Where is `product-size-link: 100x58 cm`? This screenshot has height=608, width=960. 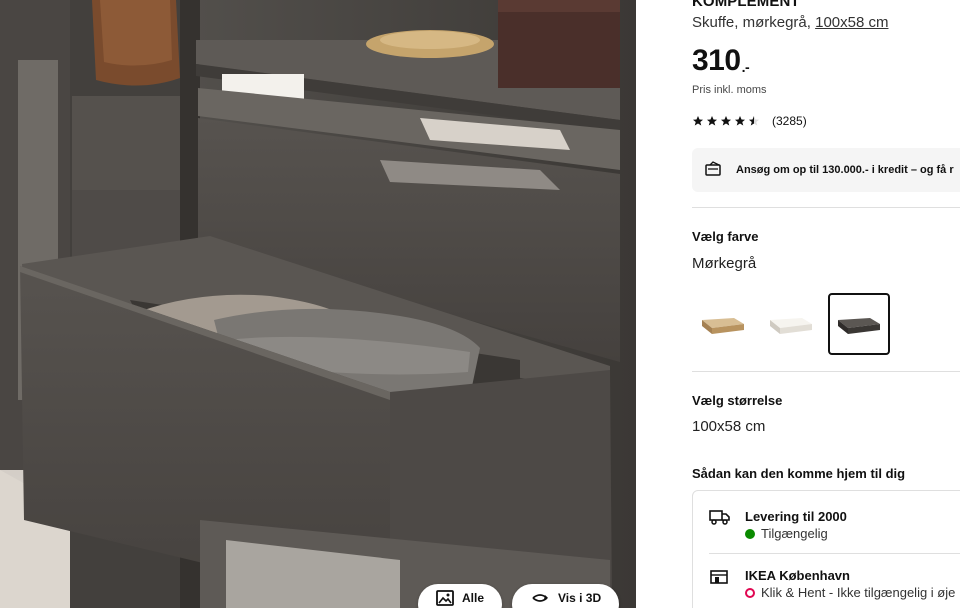
product-size-link: 100x58 cm is located at coordinates (851, 22).